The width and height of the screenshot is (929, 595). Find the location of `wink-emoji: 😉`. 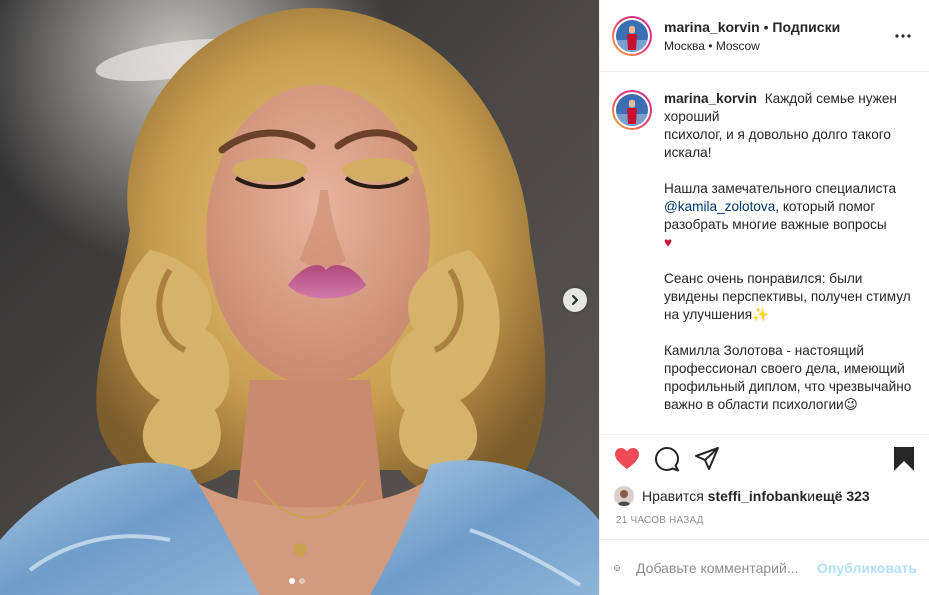

wink-emoji: 😉 is located at coordinates (850, 404).